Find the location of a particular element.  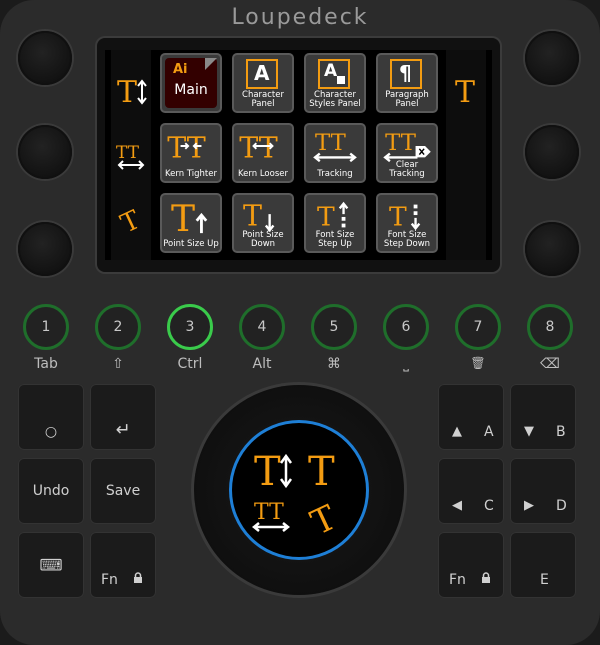

kern-looser-icon: TT is located at coordinates (258, 147).